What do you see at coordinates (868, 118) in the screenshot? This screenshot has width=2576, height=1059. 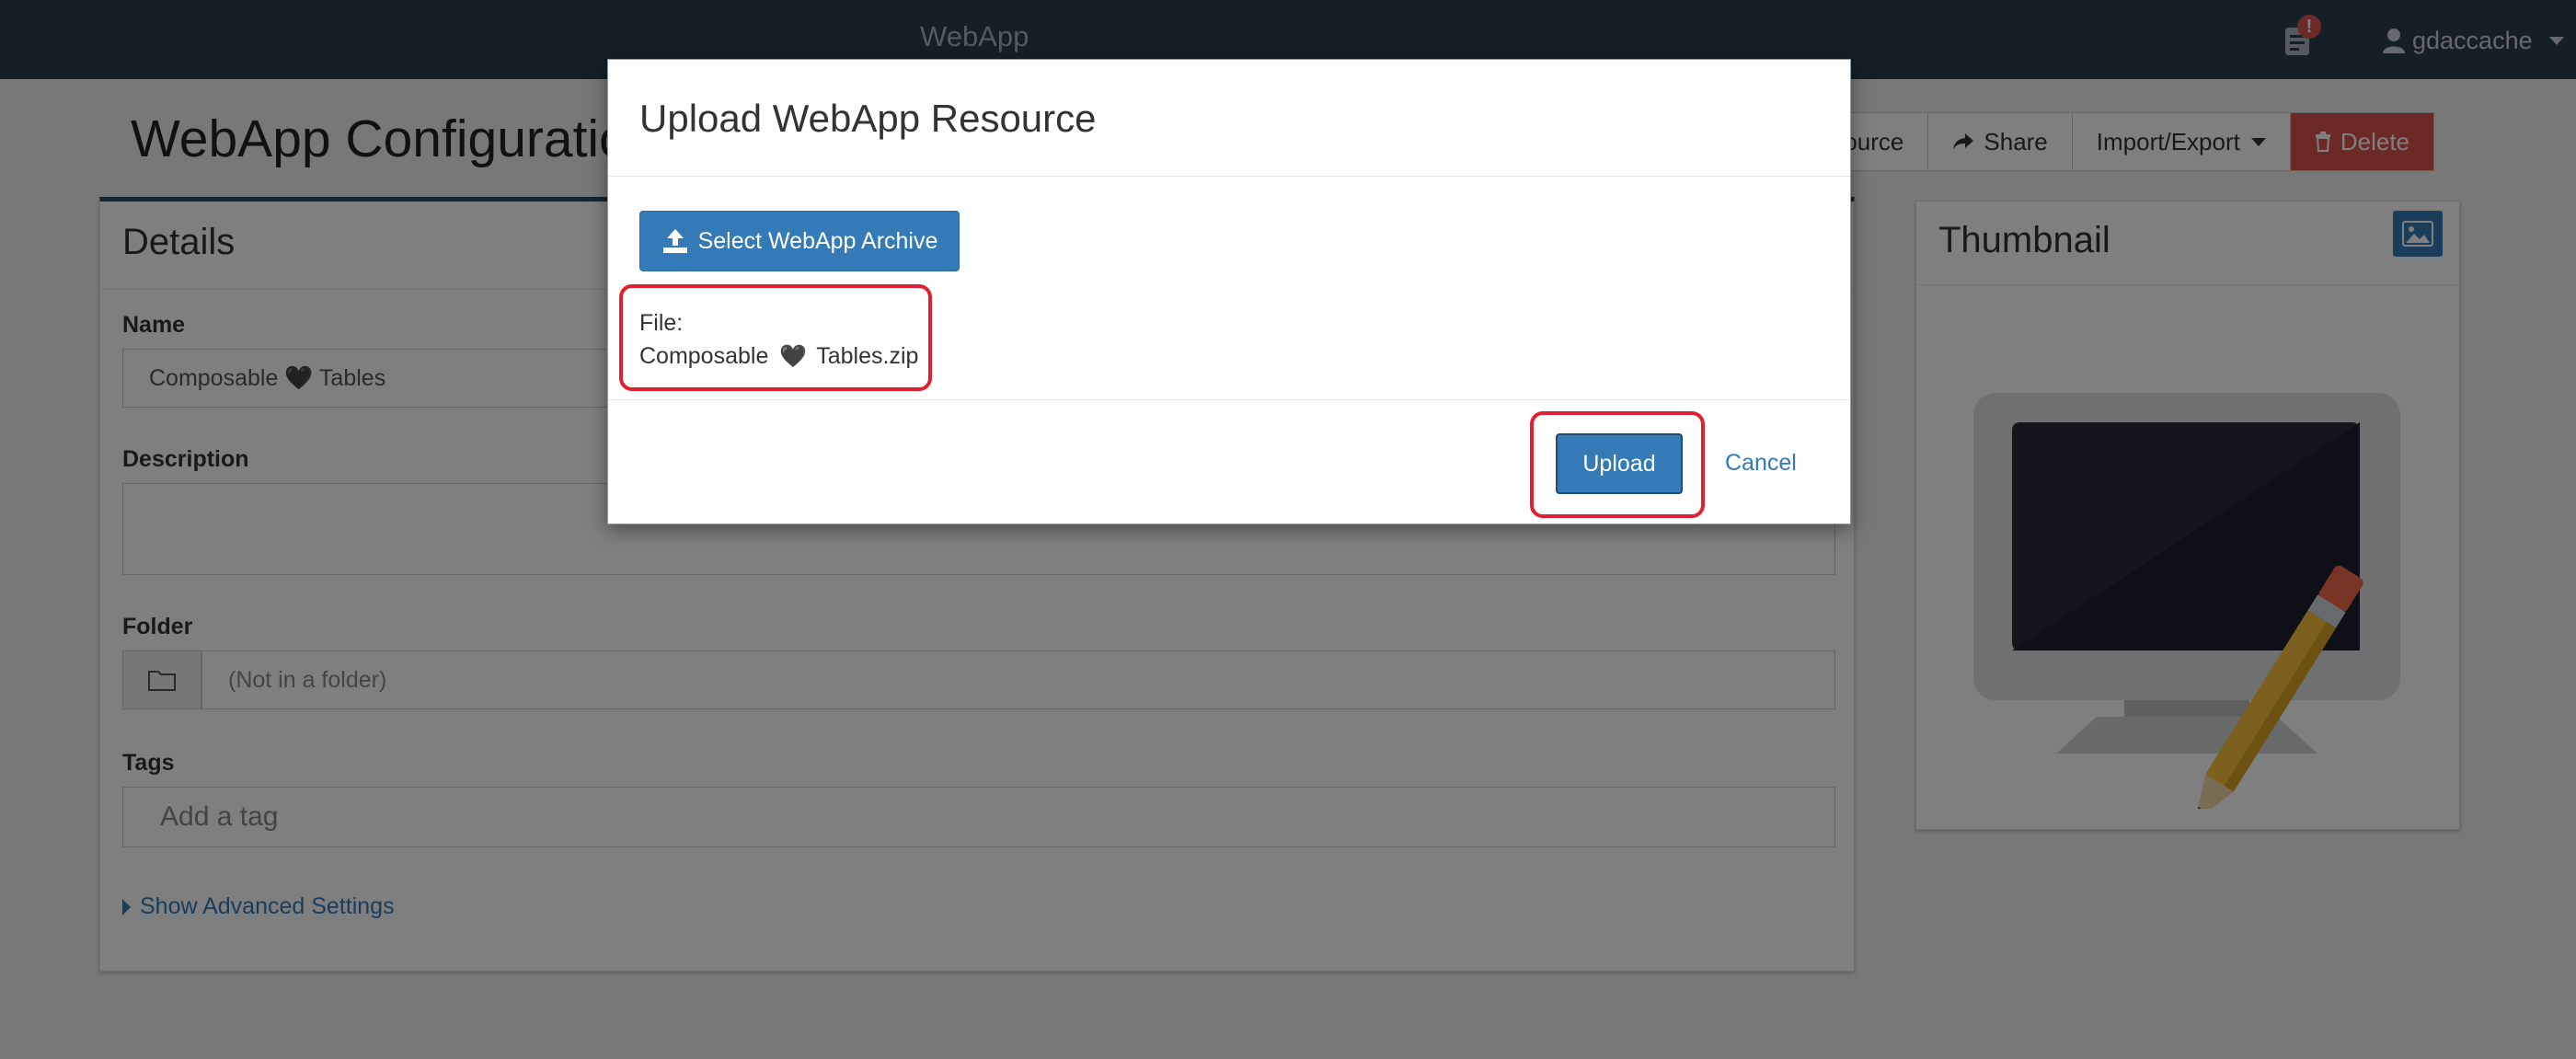 I see `modal-title: Upload WebApp Resource` at bounding box center [868, 118].